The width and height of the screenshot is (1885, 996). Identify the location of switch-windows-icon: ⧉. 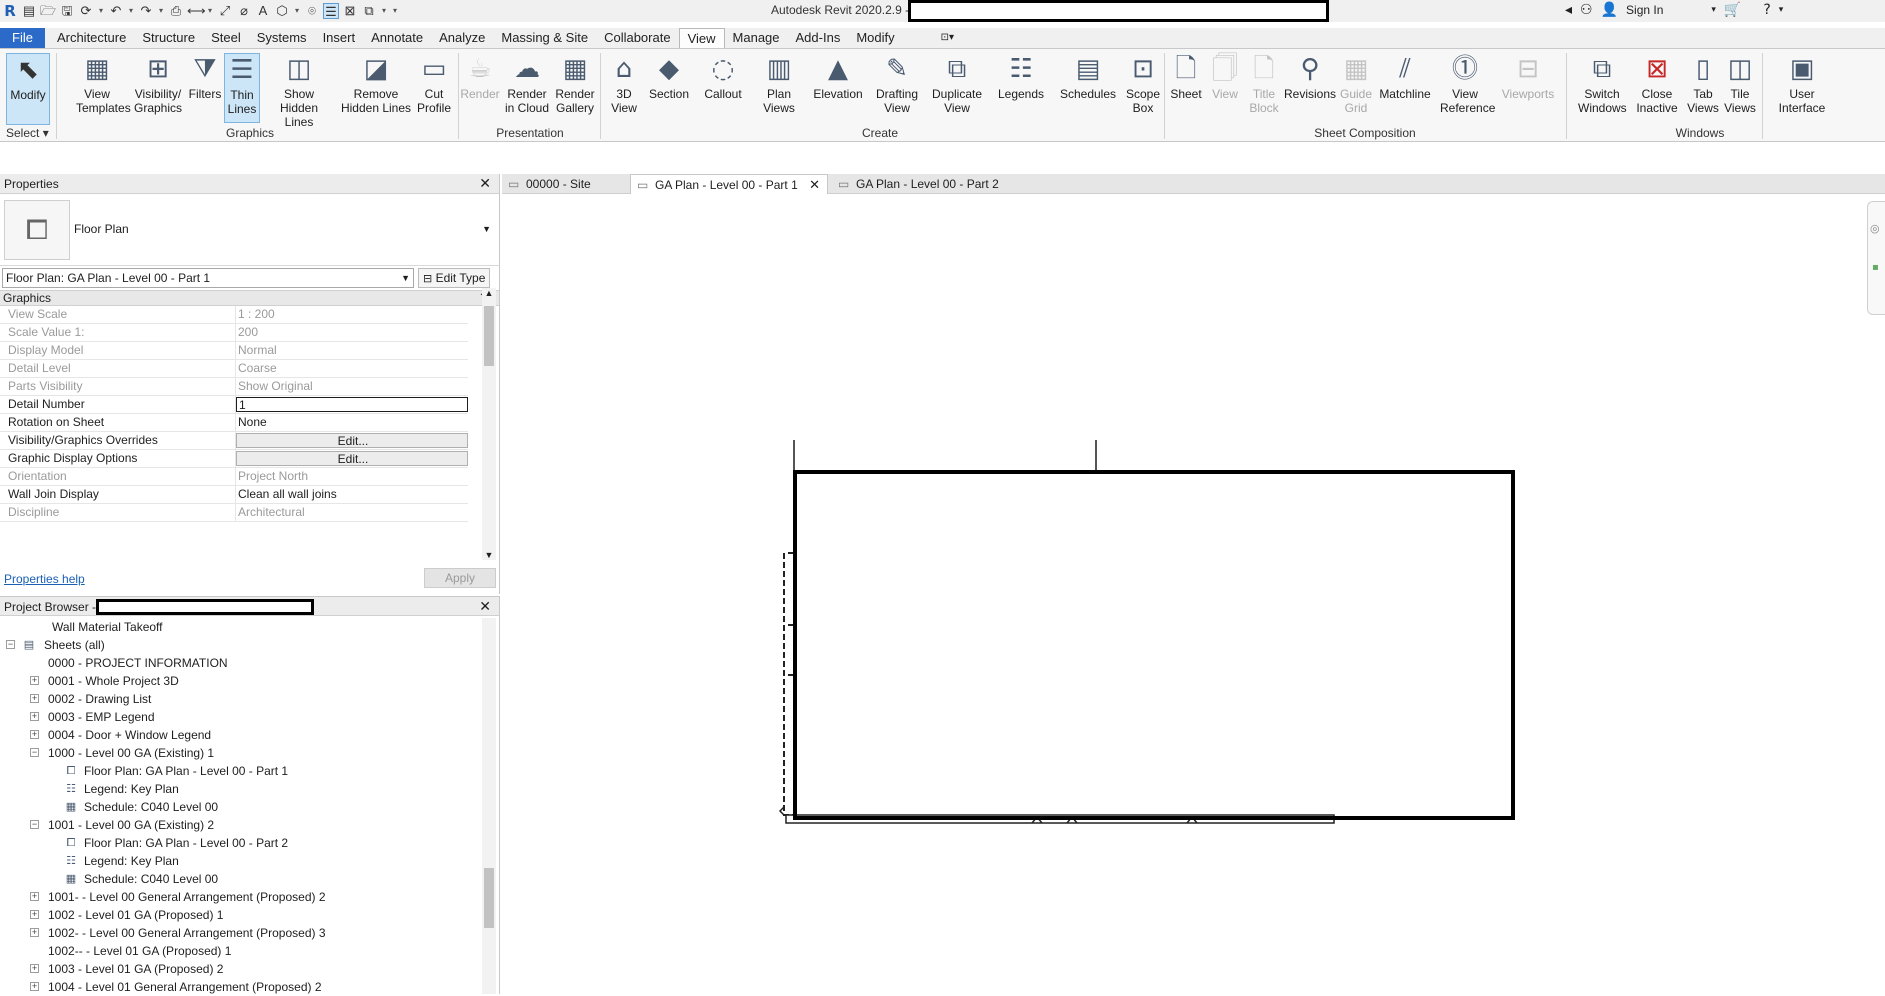
(369, 11).